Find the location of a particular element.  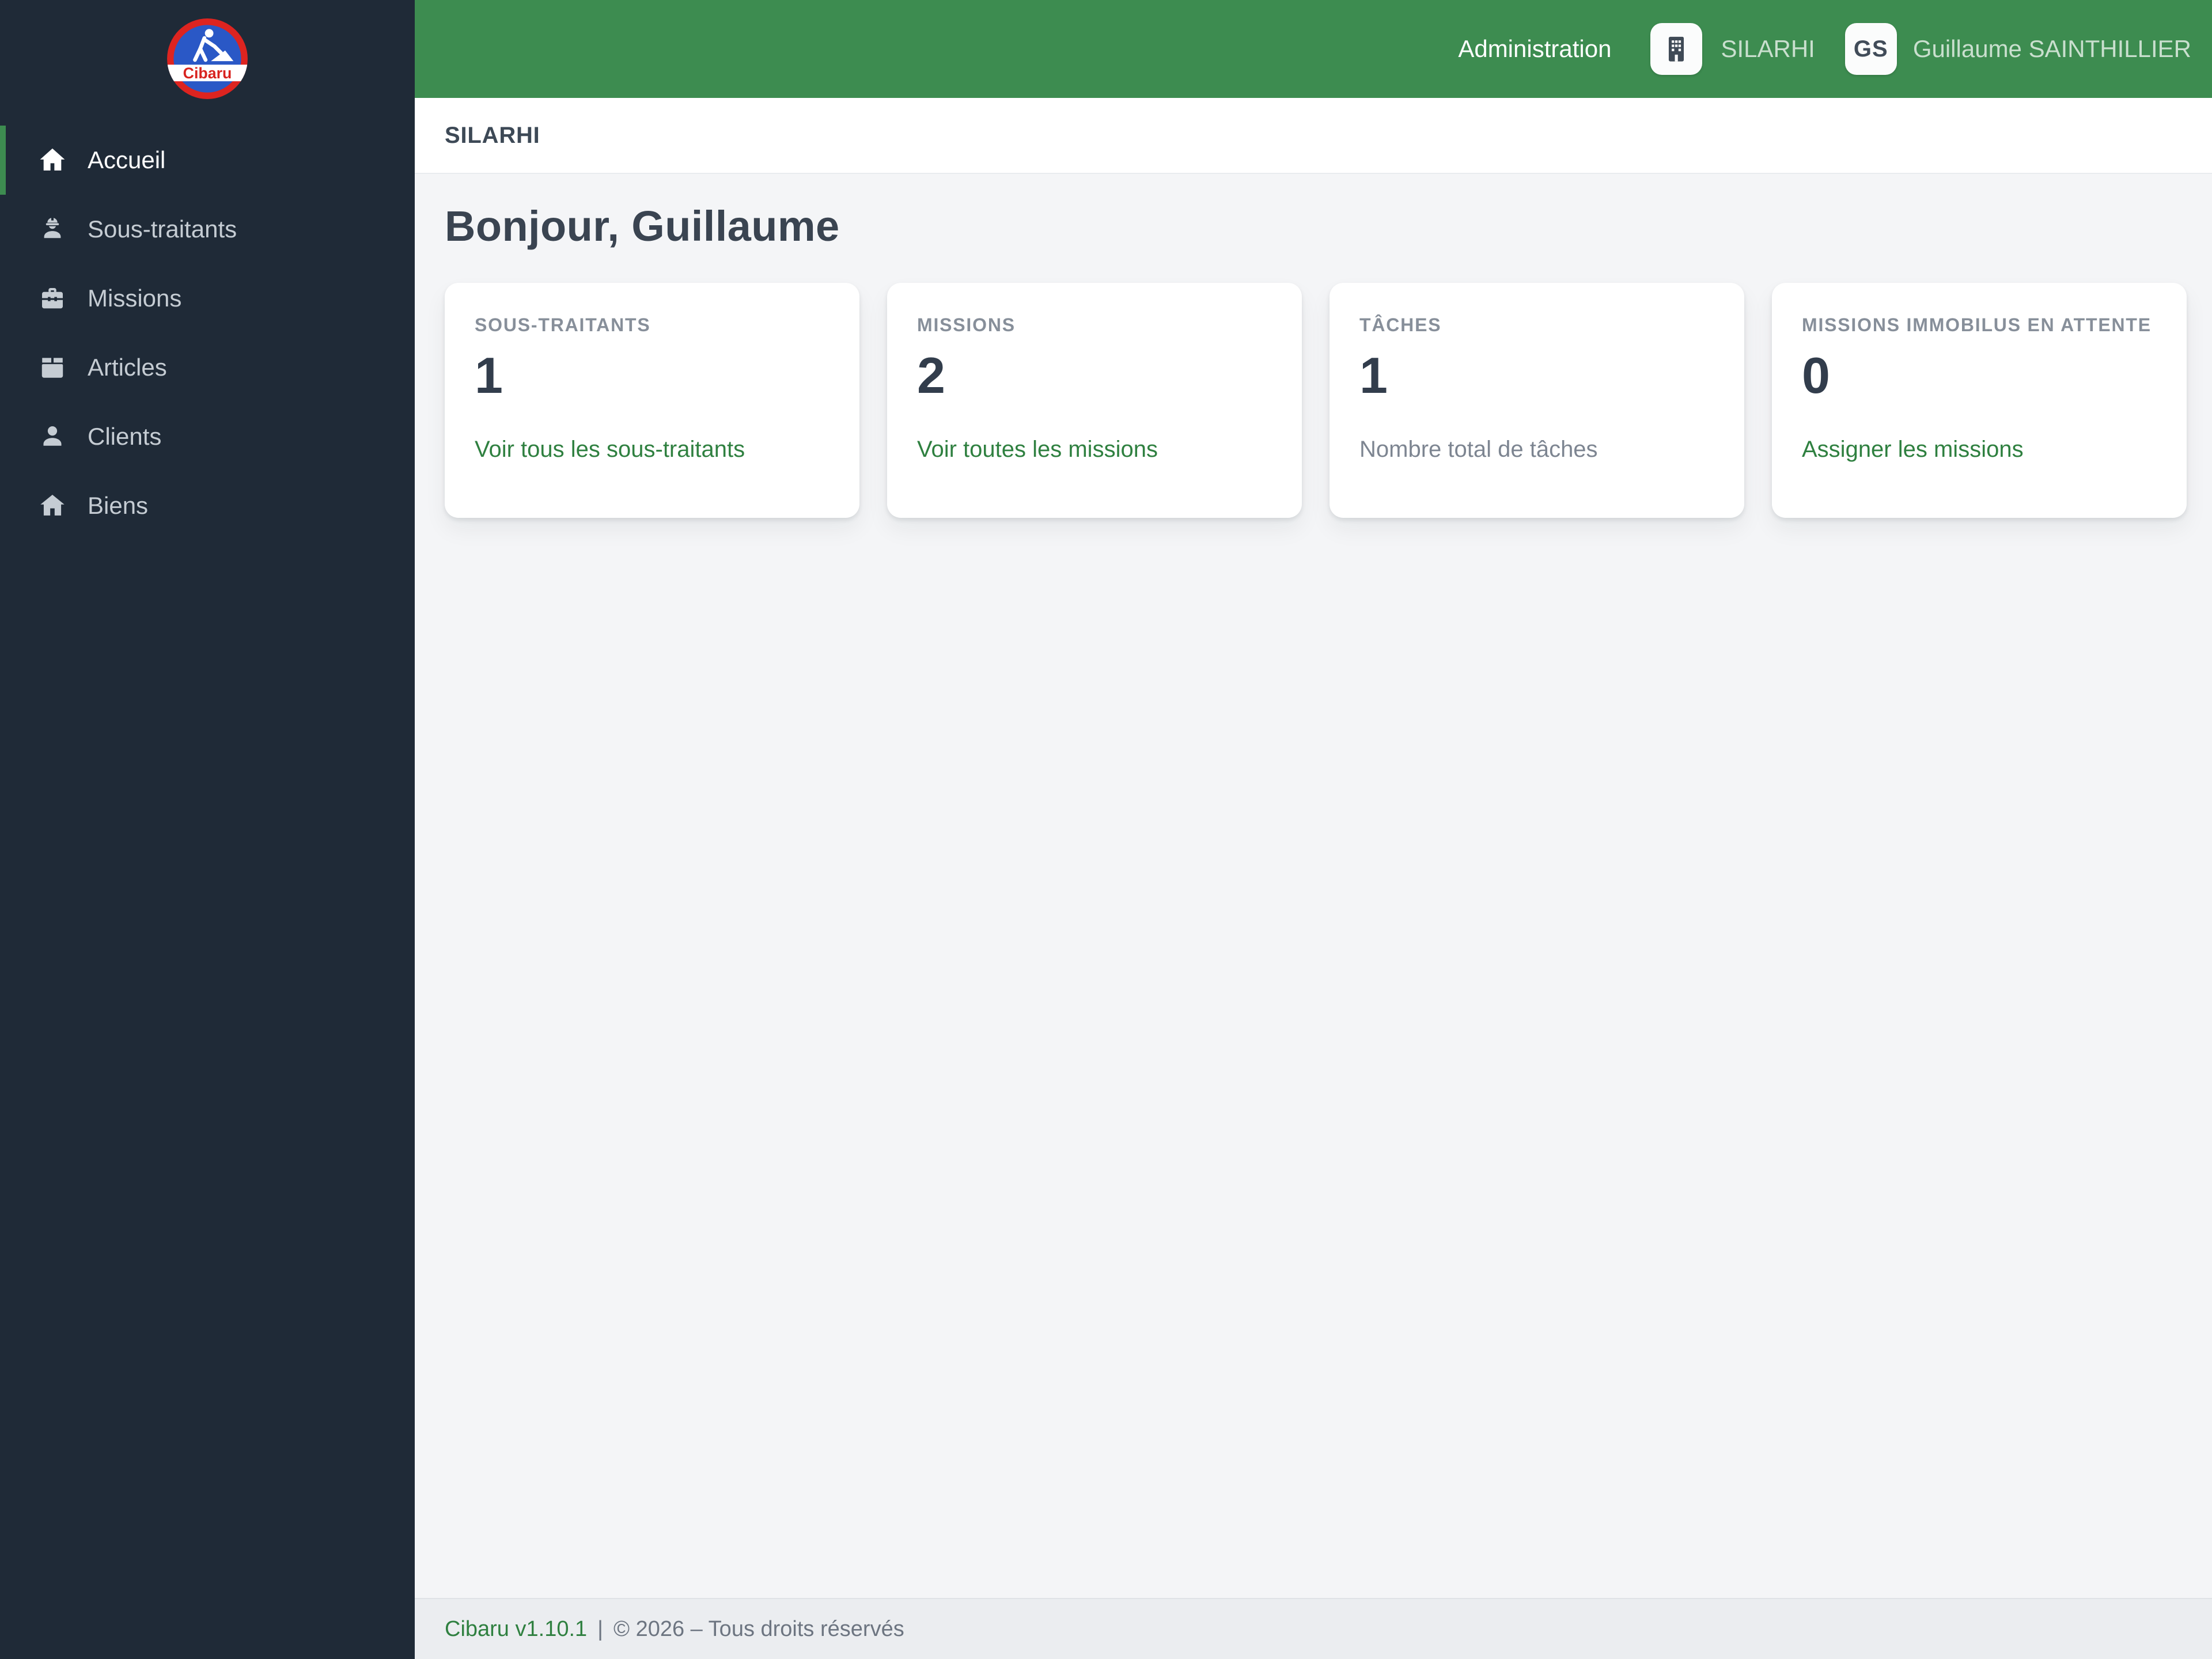

sidebar-item-missions: Missions is located at coordinates (207, 298).